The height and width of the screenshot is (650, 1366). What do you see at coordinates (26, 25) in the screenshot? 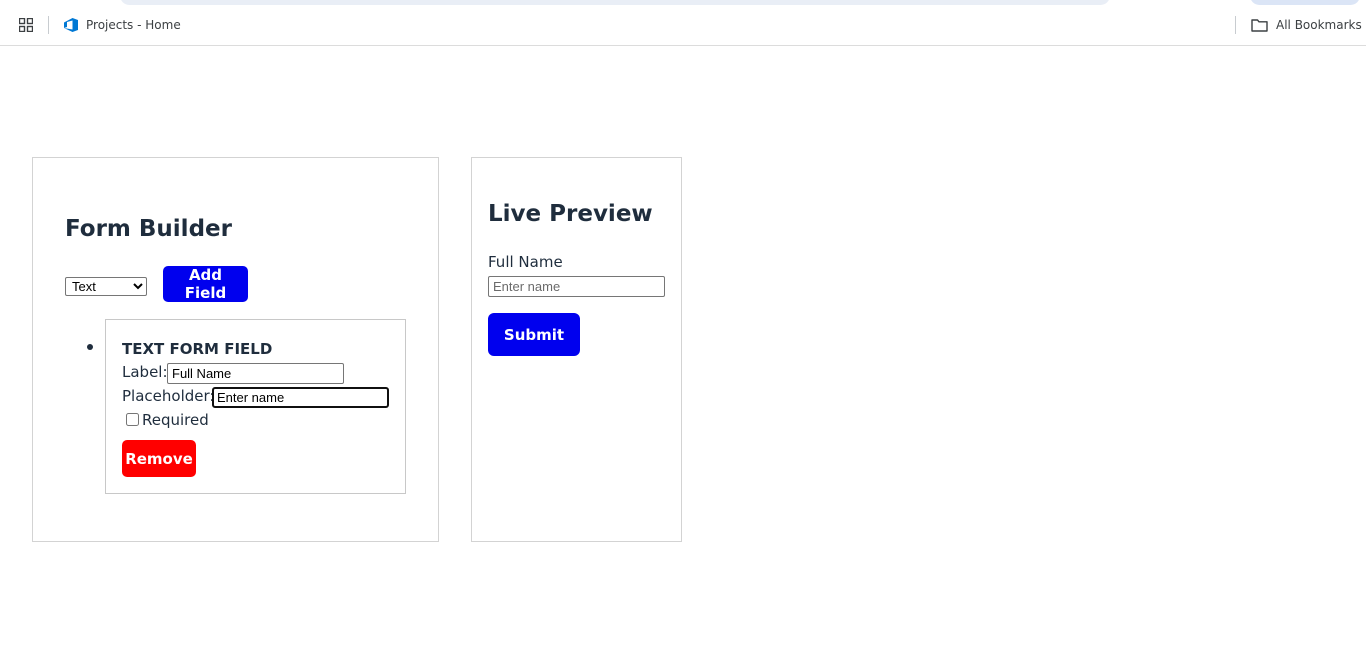
I see `apps-grid-icon` at bounding box center [26, 25].